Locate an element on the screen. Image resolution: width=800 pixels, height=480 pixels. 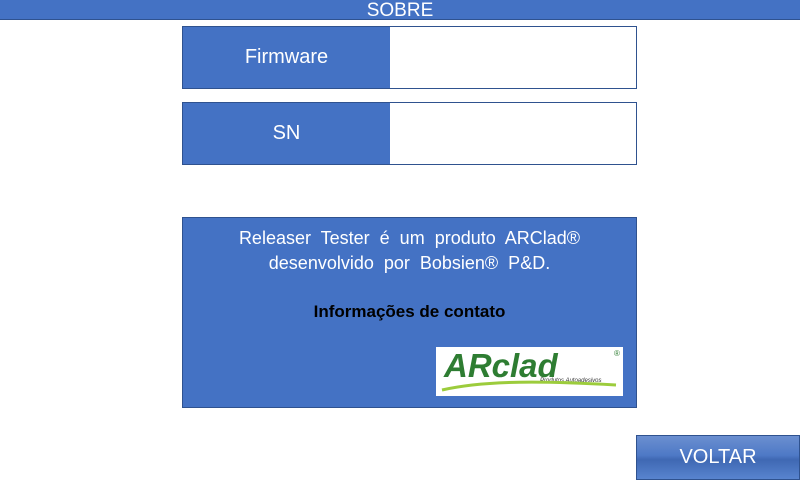
sn-label: SN is located at coordinates (286, 133).